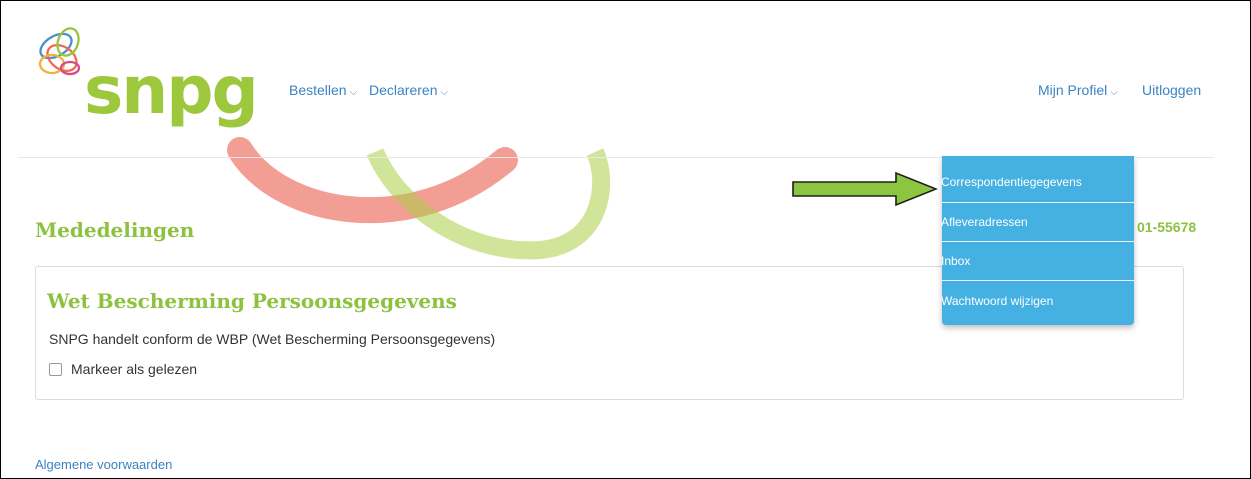 The image size is (1251, 479). What do you see at coordinates (1037, 261) in the screenshot?
I see `menu-item-inbox: Inbox` at bounding box center [1037, 261].